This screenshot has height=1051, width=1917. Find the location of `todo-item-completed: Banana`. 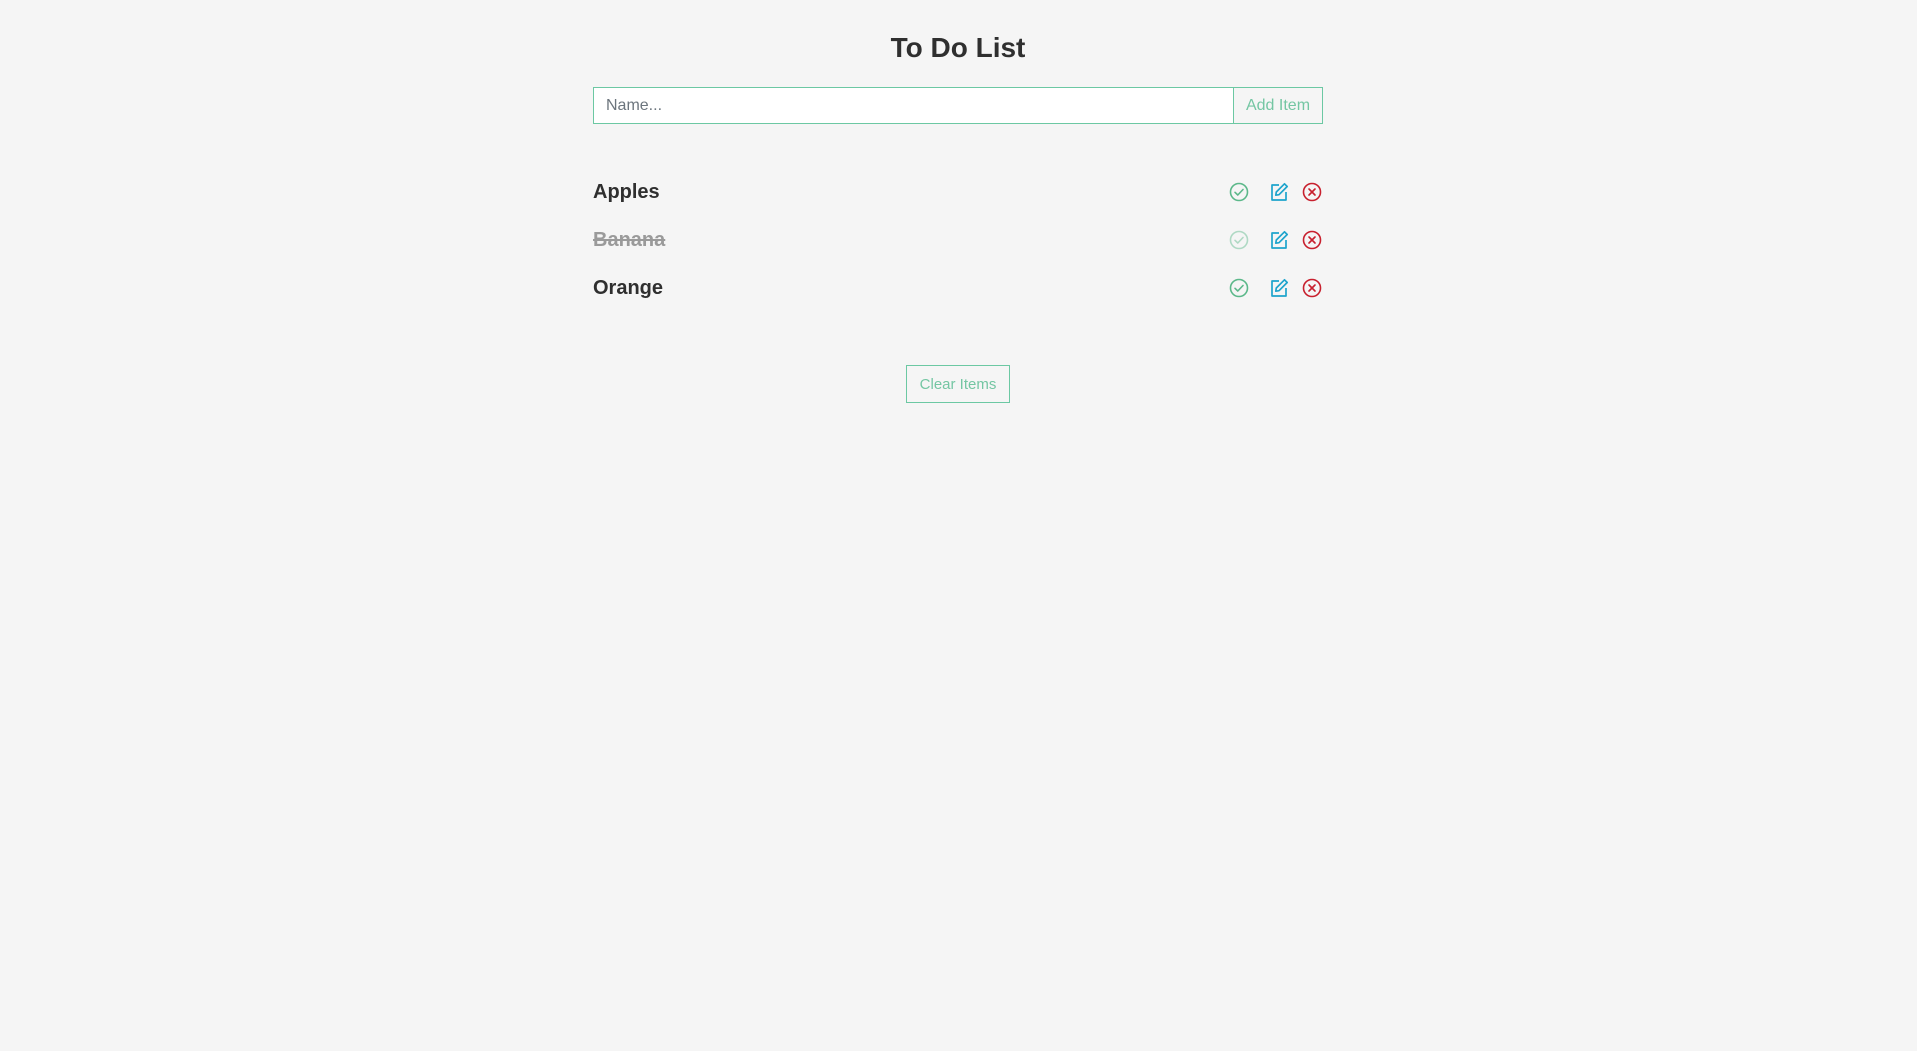

todo-item-completed: Banana is located at coordinates (958, 240).